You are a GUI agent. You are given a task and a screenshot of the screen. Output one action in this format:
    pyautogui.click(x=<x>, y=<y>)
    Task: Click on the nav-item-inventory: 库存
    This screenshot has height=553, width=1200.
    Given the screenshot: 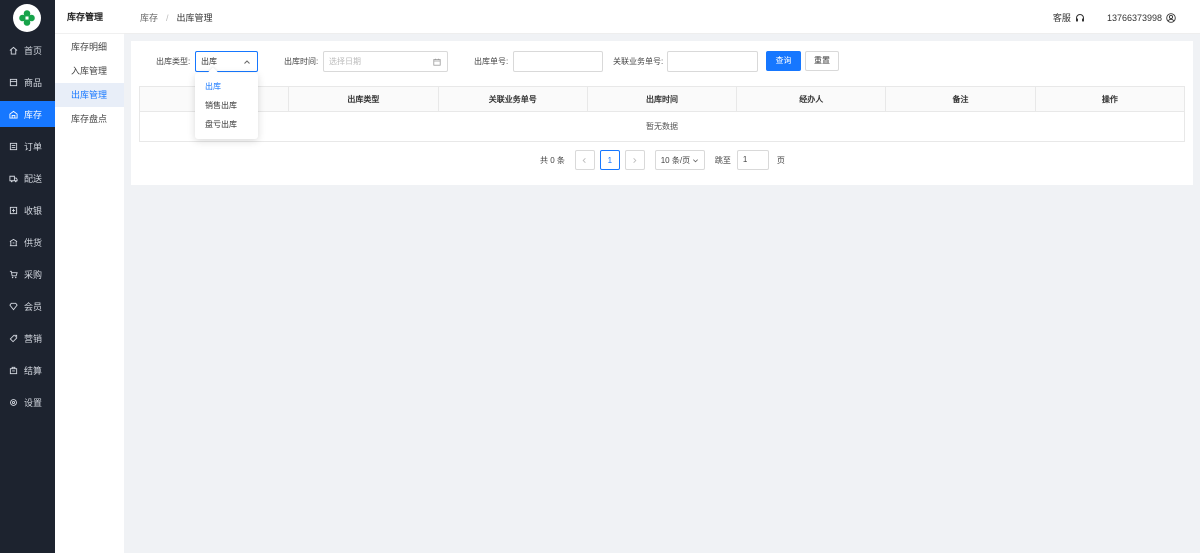 What is the action you would take?
    pyautogui.click(x=27, y=114)
    